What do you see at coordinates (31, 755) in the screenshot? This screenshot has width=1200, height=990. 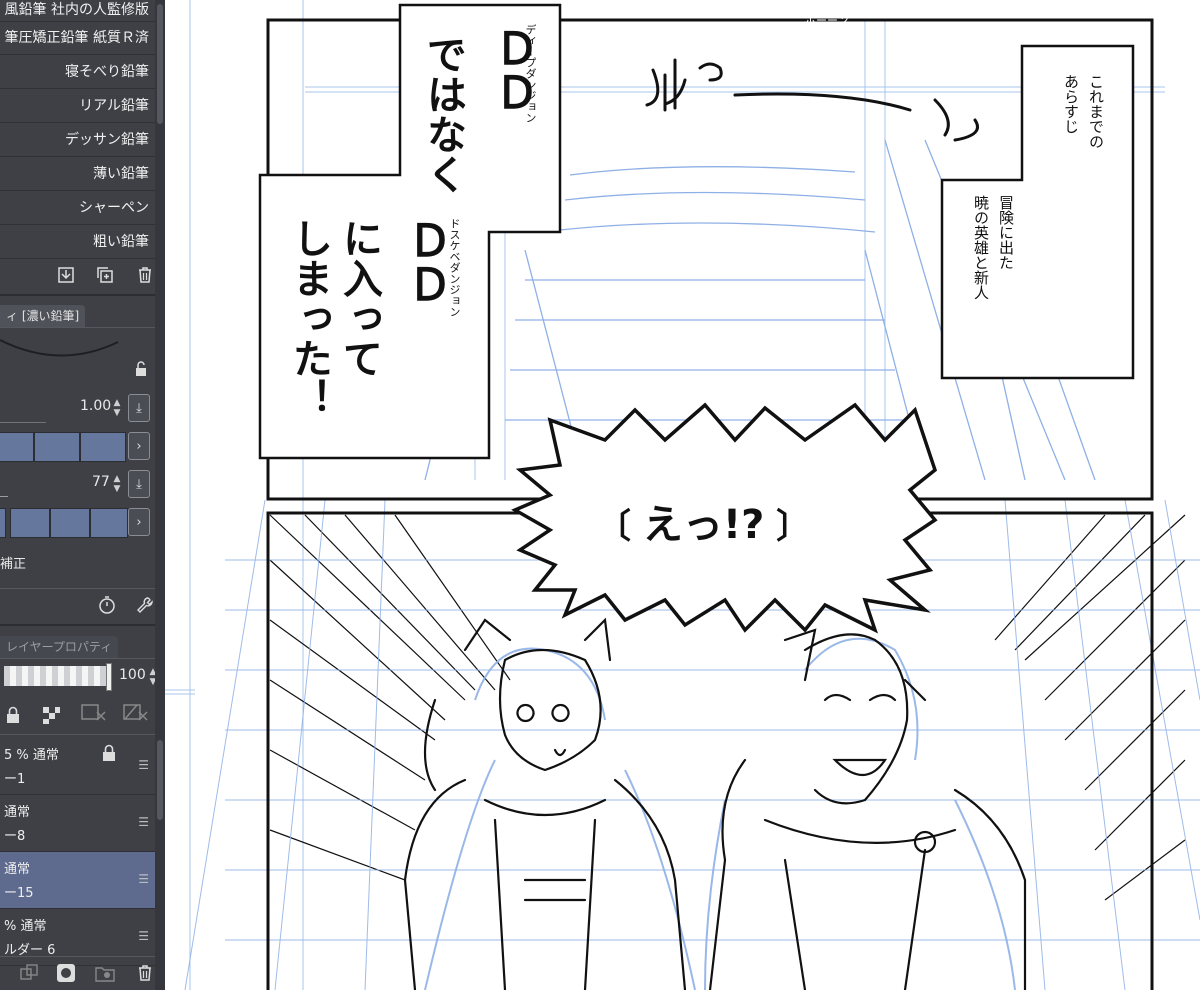 I see `layer-blend-label: 5 % 通常` at bounding box center [31, 755].